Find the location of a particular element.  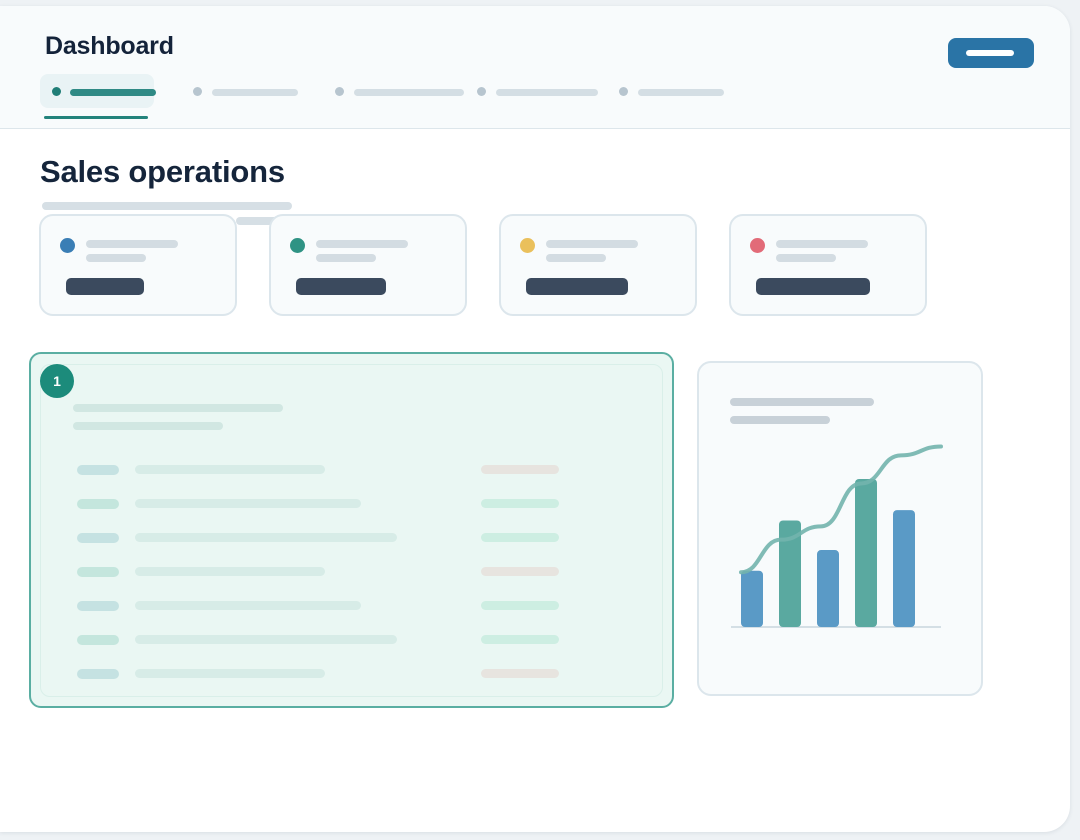

annotation-badge: 1 is located at coordinates (57, 381).